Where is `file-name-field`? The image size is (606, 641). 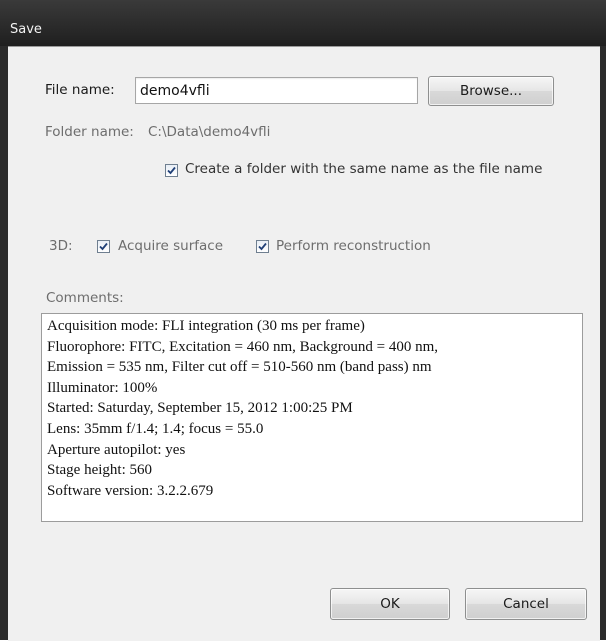 file-name-field is located at coordinates (276, 90).